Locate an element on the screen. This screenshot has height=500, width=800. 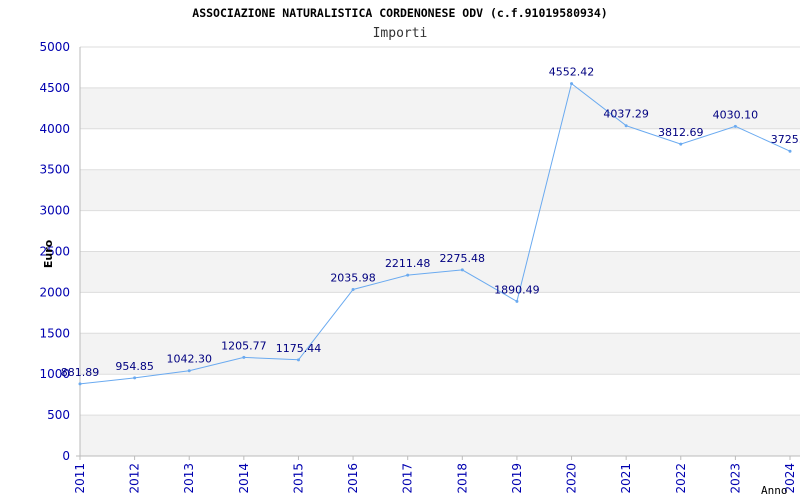
y-tick-label: 4500 is located at coordinates (54, 88).